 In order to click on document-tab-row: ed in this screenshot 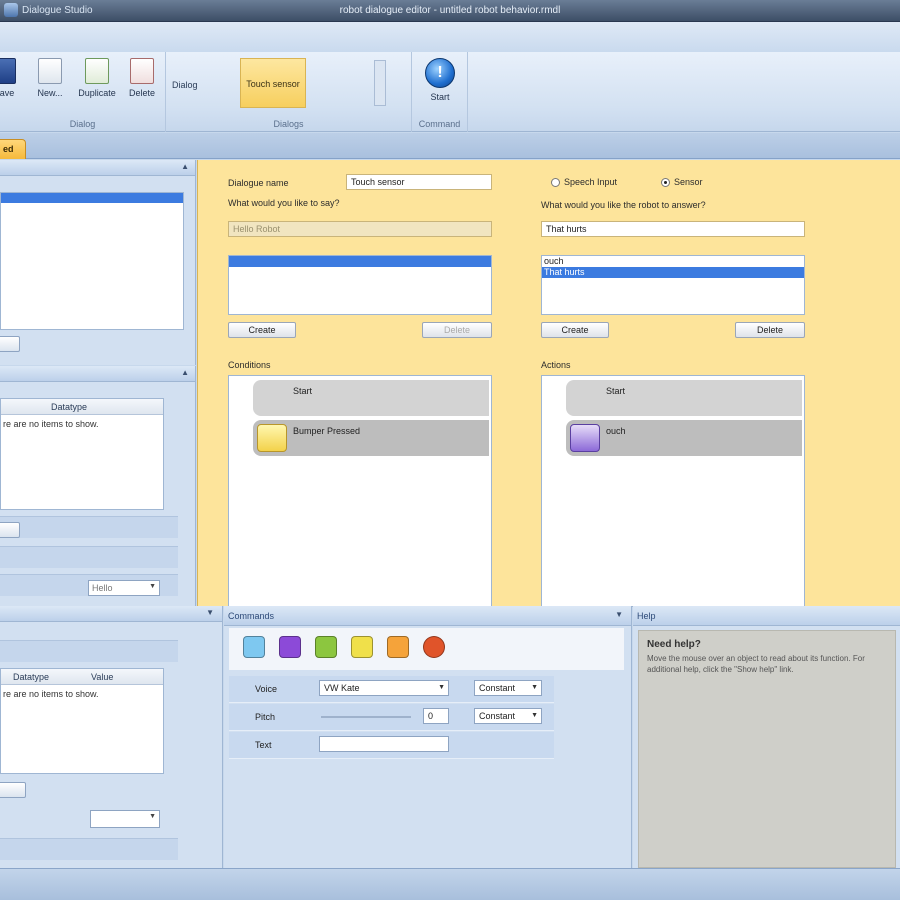, I will do `click(450, 146)`.